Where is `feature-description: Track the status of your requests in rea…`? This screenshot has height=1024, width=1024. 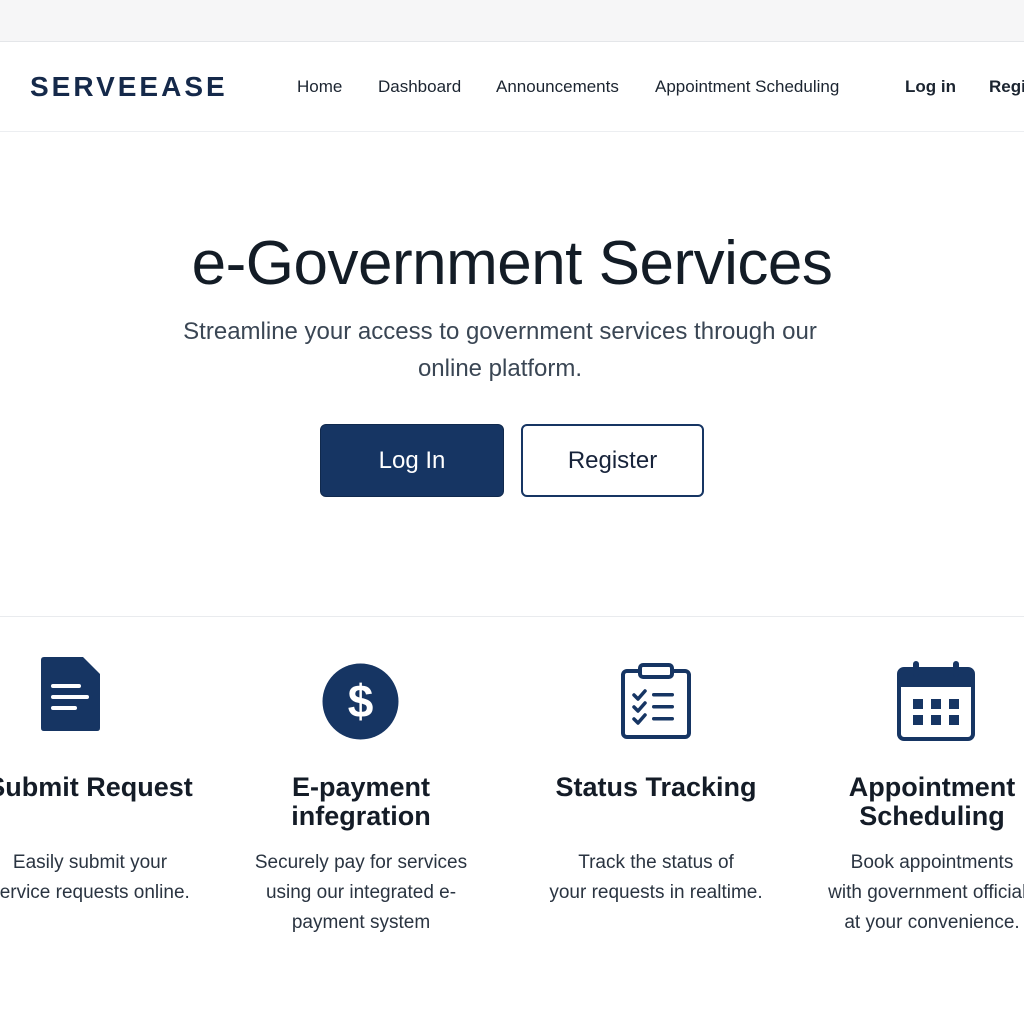
feature-description: Track the status of your requests in rea… is located at coordinates (656, 878).